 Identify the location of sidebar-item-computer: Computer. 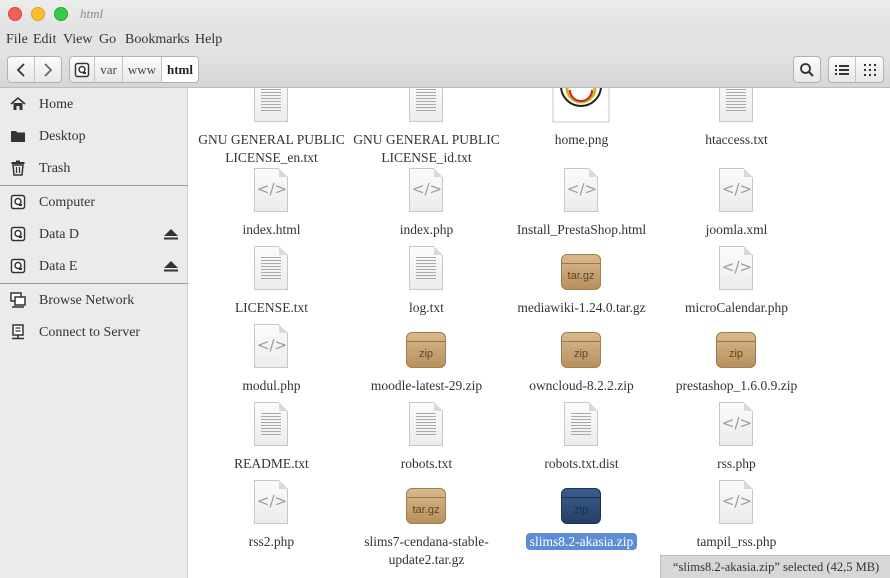
(94, 202).